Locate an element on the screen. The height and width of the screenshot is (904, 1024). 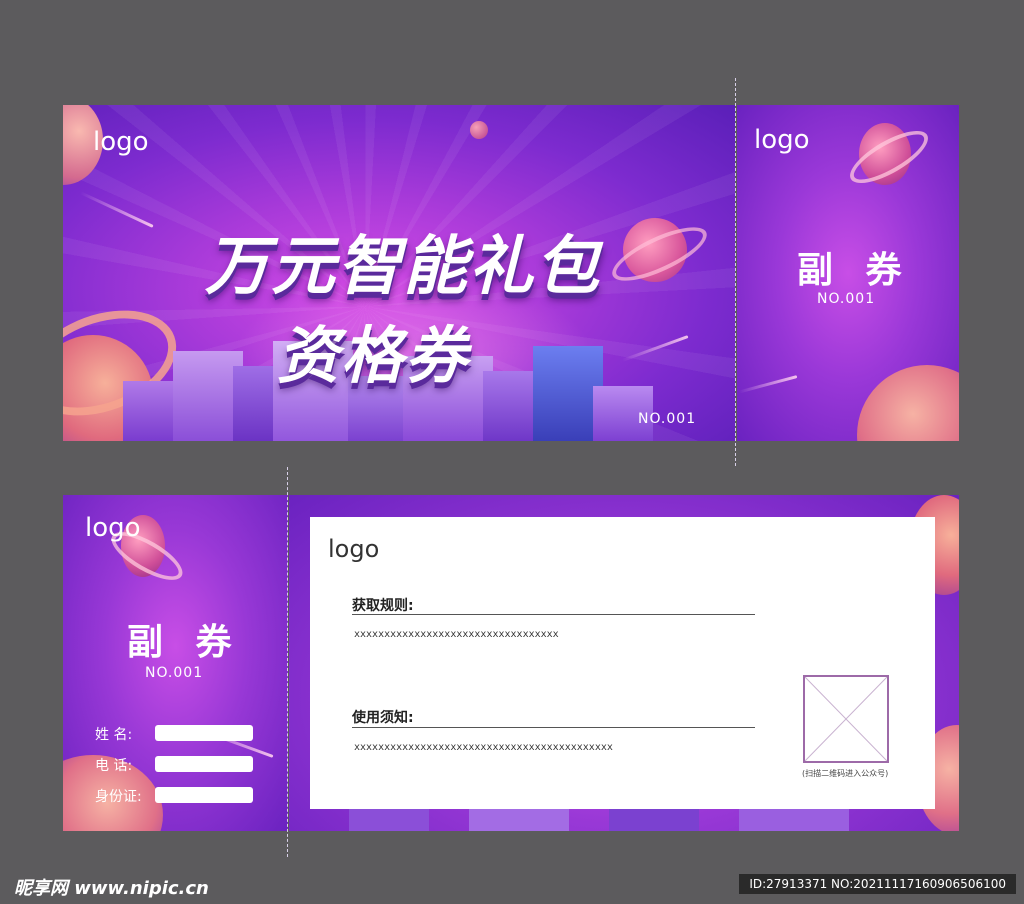
back-stub-number: NO.001 is located at coordinates (174, 673).